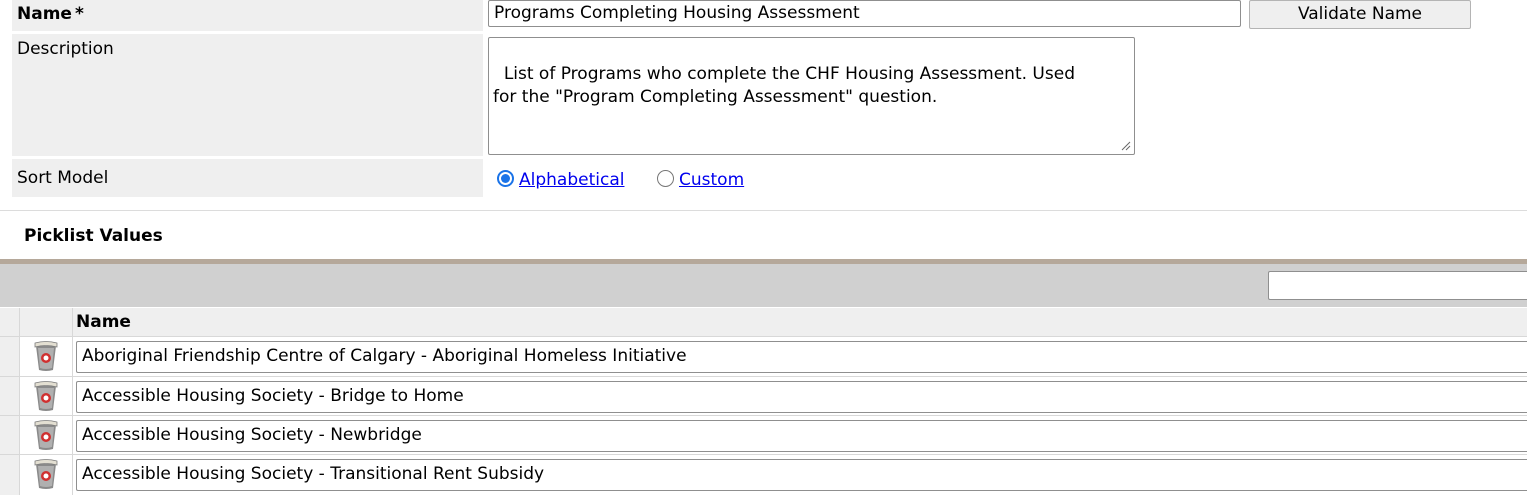 This screenshot has height=495, width=1527. I want to click on name-column-header: Name, so click(103, 322).